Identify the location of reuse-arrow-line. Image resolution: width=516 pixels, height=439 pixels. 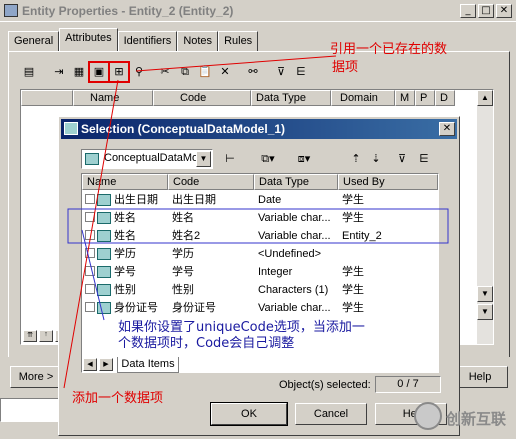
(236, 63).